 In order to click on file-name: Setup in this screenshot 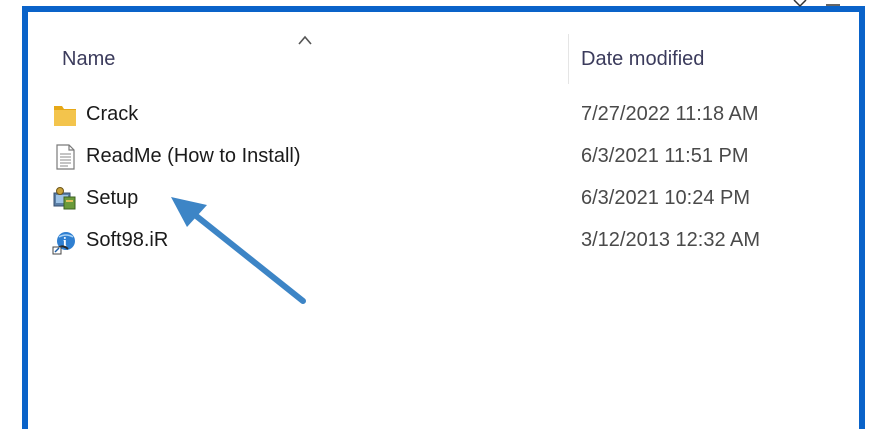, I will do `click(112, 198)`.